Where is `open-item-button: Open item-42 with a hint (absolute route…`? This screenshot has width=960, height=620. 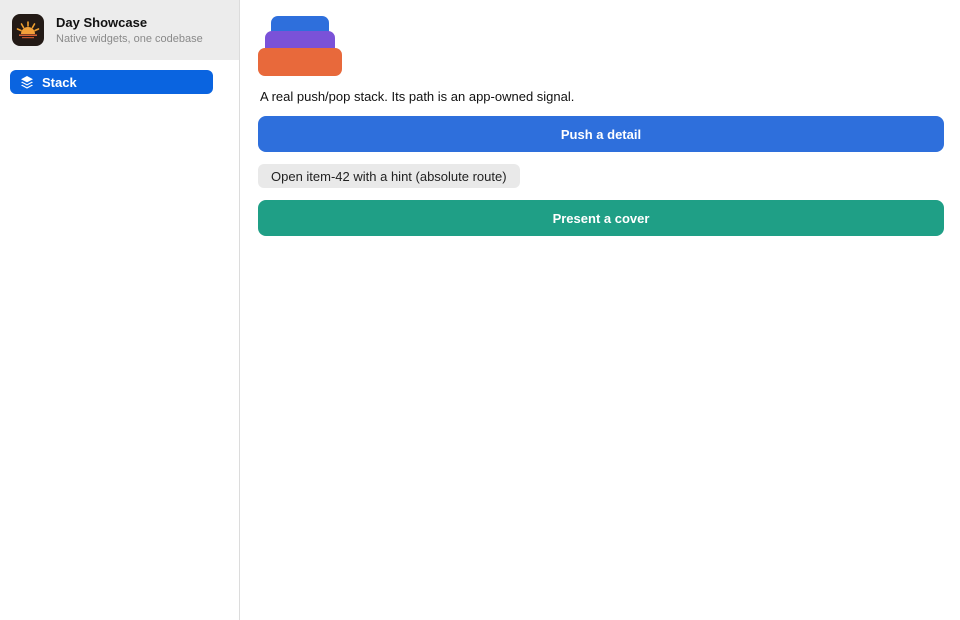 open-item-button: Open item-42 with a hint (absolute route… is located at coordinates (389, 176).